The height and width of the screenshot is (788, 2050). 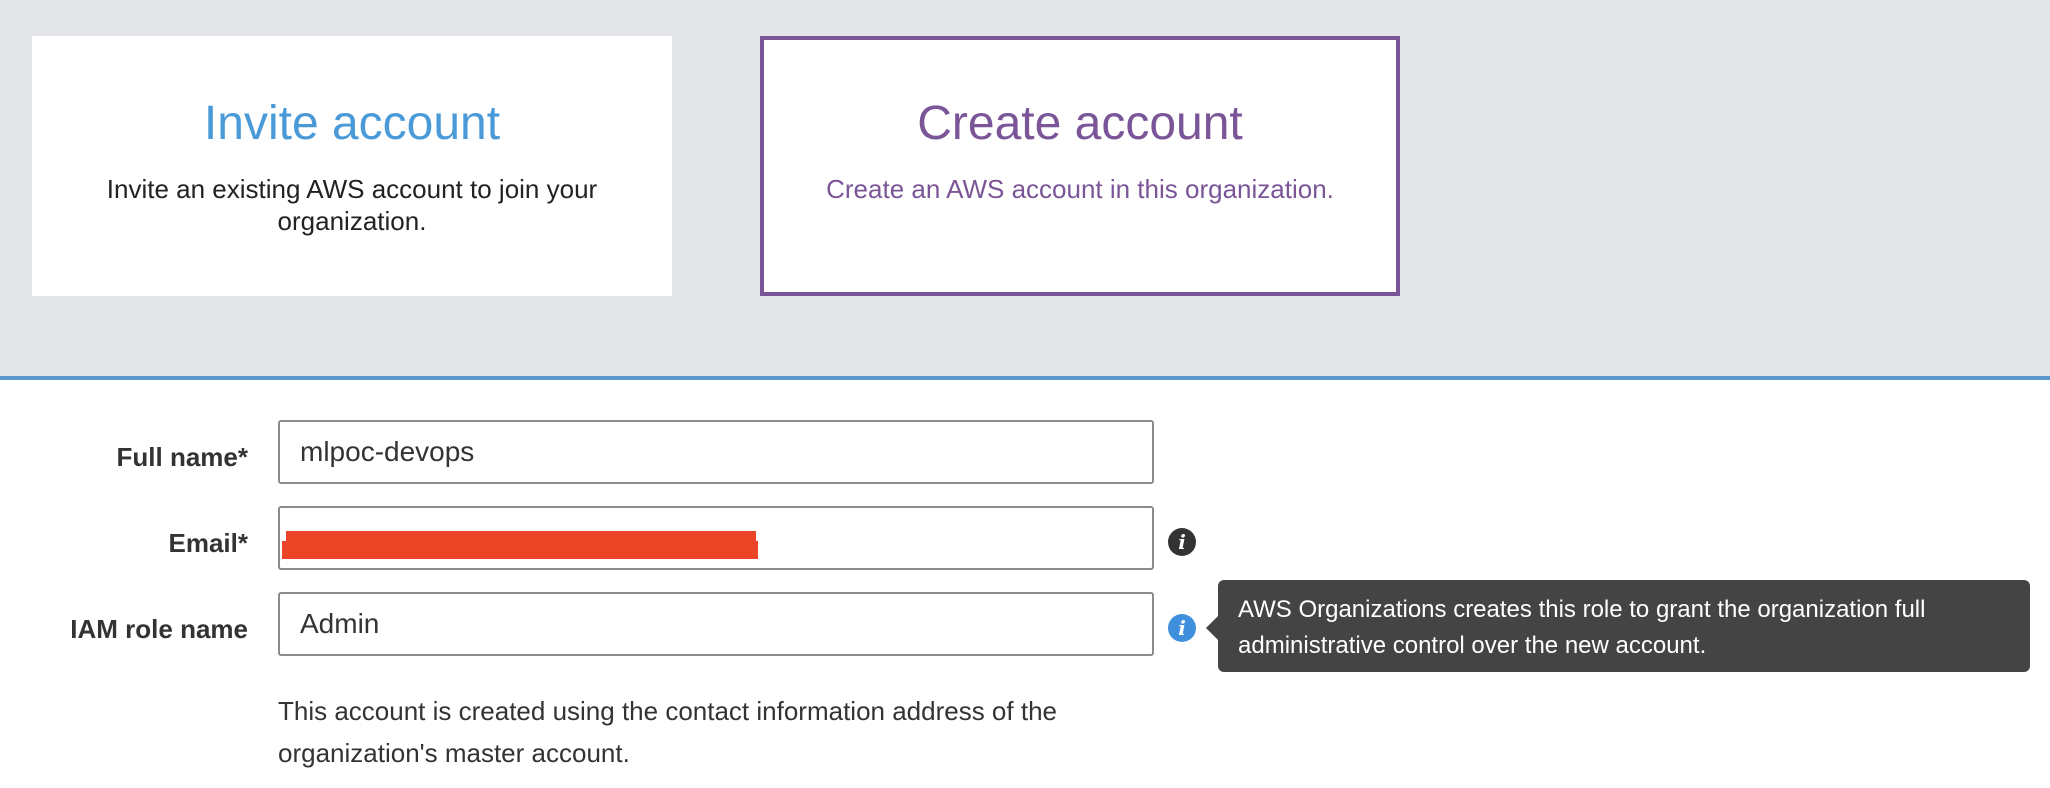 What do you see at coordinates (520, 550) in the screenshot?
I see `email-redaction-lower` at bounding box center [520, 550].